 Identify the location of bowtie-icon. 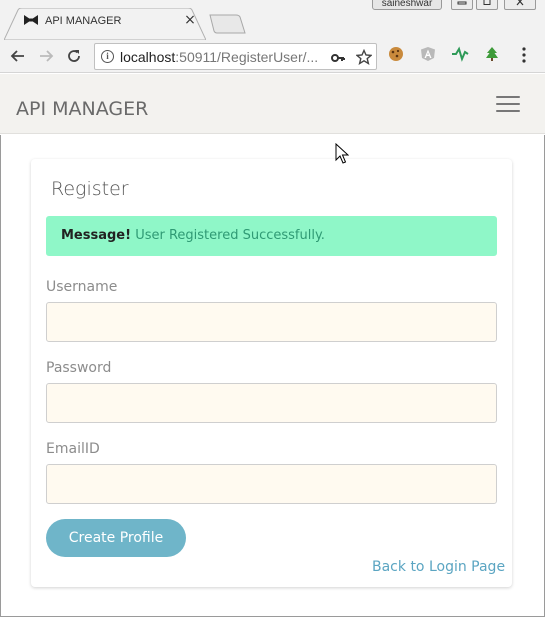
(31, 21).